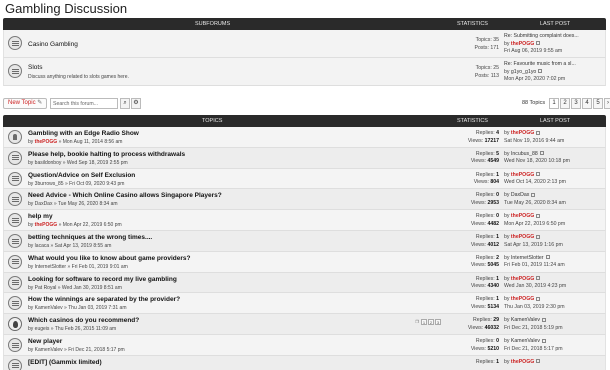  What do you see at coordinates (482, 182) in the screenshot?
I see `views-label: Views:` at bounding box center [482, 182].